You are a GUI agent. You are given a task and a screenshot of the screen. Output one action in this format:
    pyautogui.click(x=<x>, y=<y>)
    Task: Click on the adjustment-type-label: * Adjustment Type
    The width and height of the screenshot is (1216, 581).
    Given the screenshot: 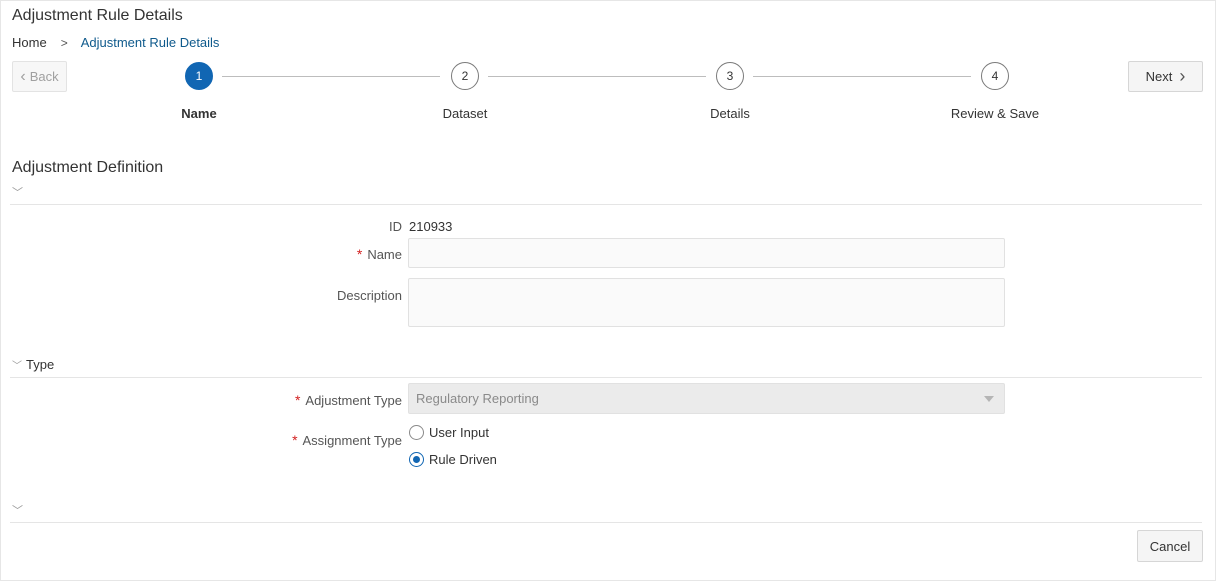 What is the action you would take?
    pyautogui.click(x=348, y=400)
    